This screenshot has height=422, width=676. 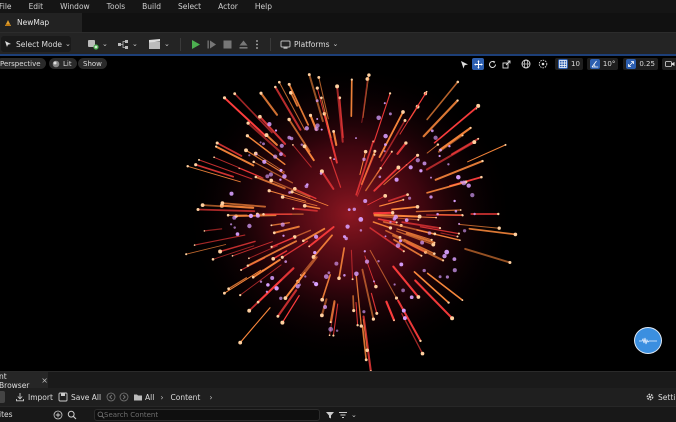 What do you see at coordinates (116, 6) in the screenshot?
I see `menu-item-tools: Tools` at bounding box center [116, 6].